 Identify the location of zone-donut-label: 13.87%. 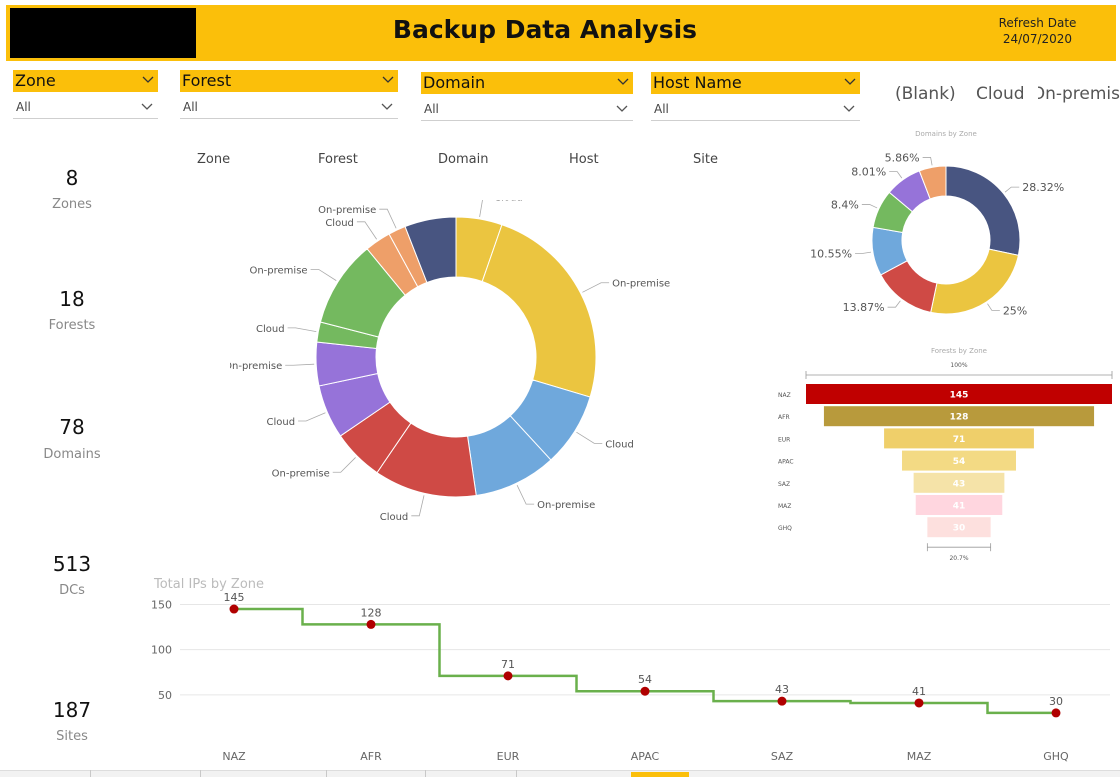
(864, 307).